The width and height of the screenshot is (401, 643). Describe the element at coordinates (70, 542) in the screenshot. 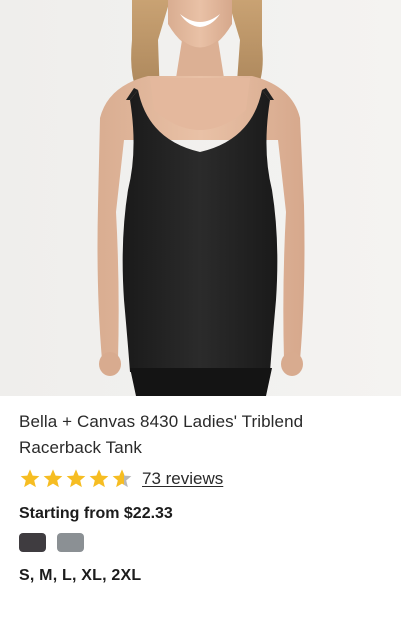

I see `grey-swatch` at that location.